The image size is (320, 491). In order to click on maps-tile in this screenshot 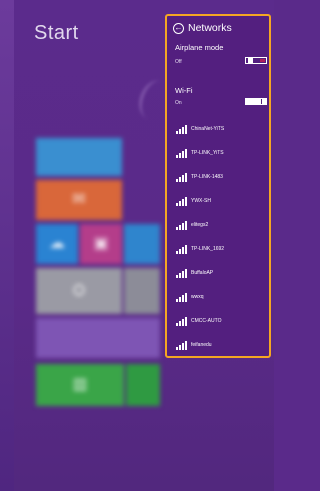, I will do `click(142, 244)`.